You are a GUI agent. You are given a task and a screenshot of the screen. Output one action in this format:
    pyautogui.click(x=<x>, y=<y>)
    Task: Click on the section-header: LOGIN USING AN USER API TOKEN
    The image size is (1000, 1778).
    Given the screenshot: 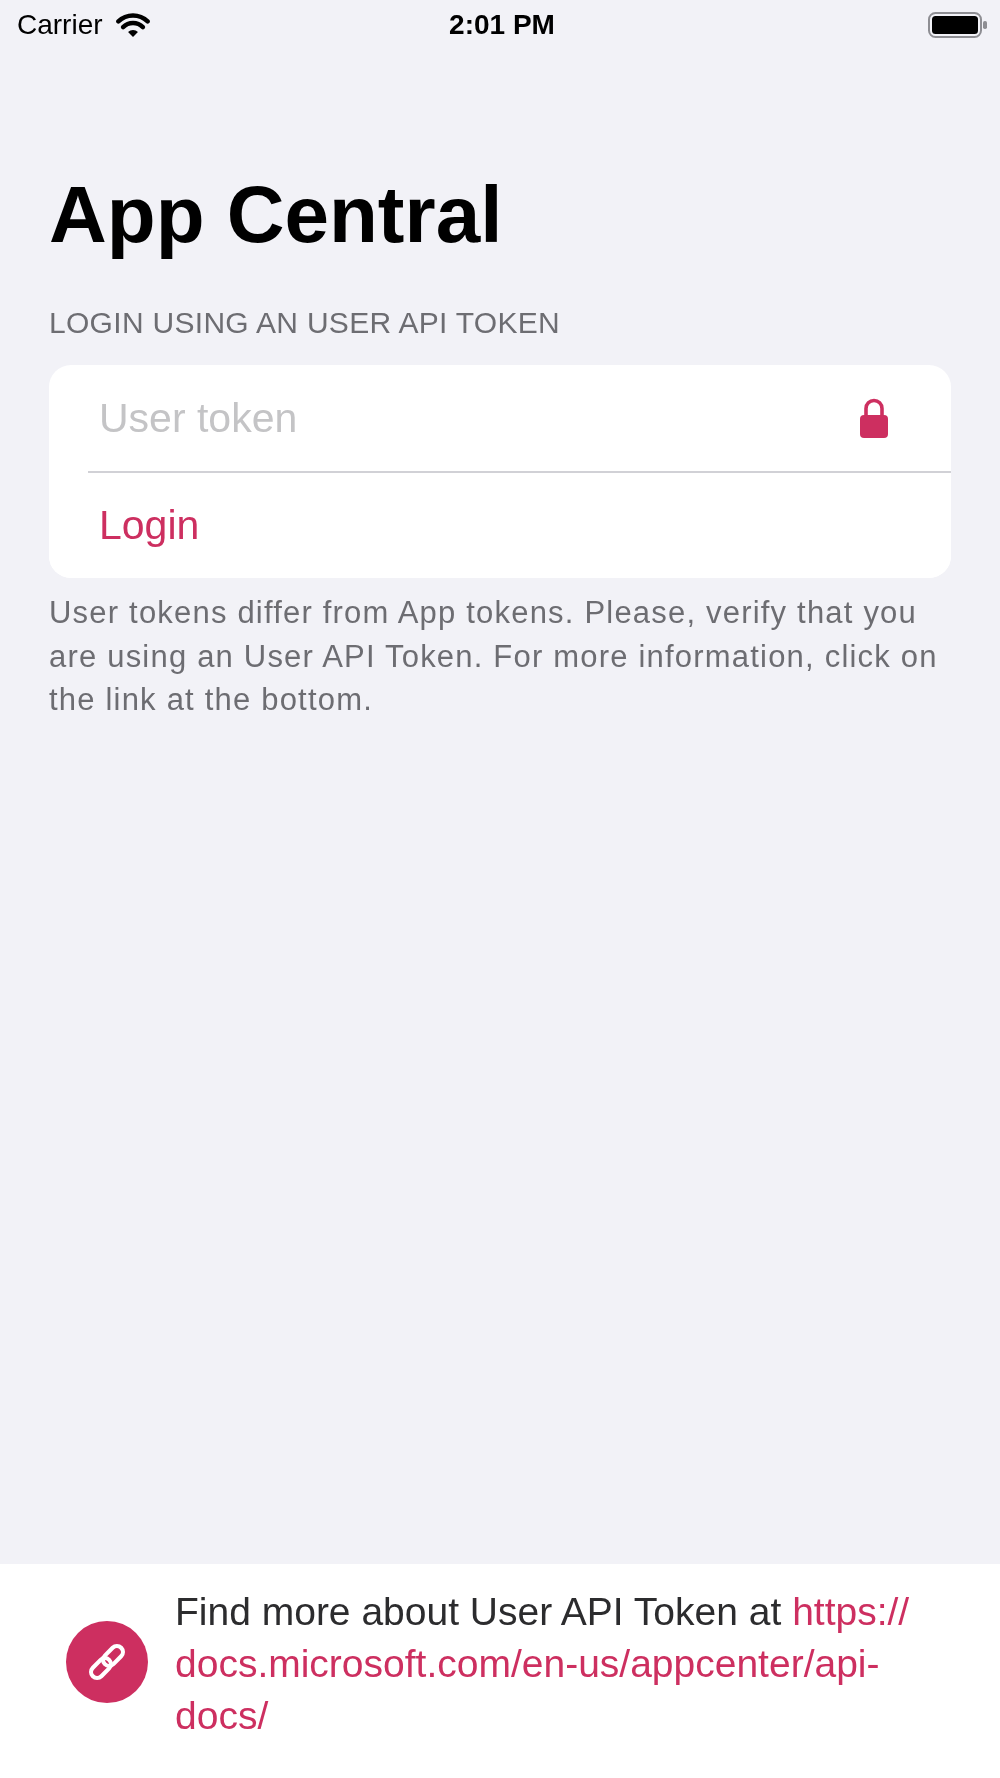 What is the action you would take?
    pyautogui.click(x=305, y=323)
    